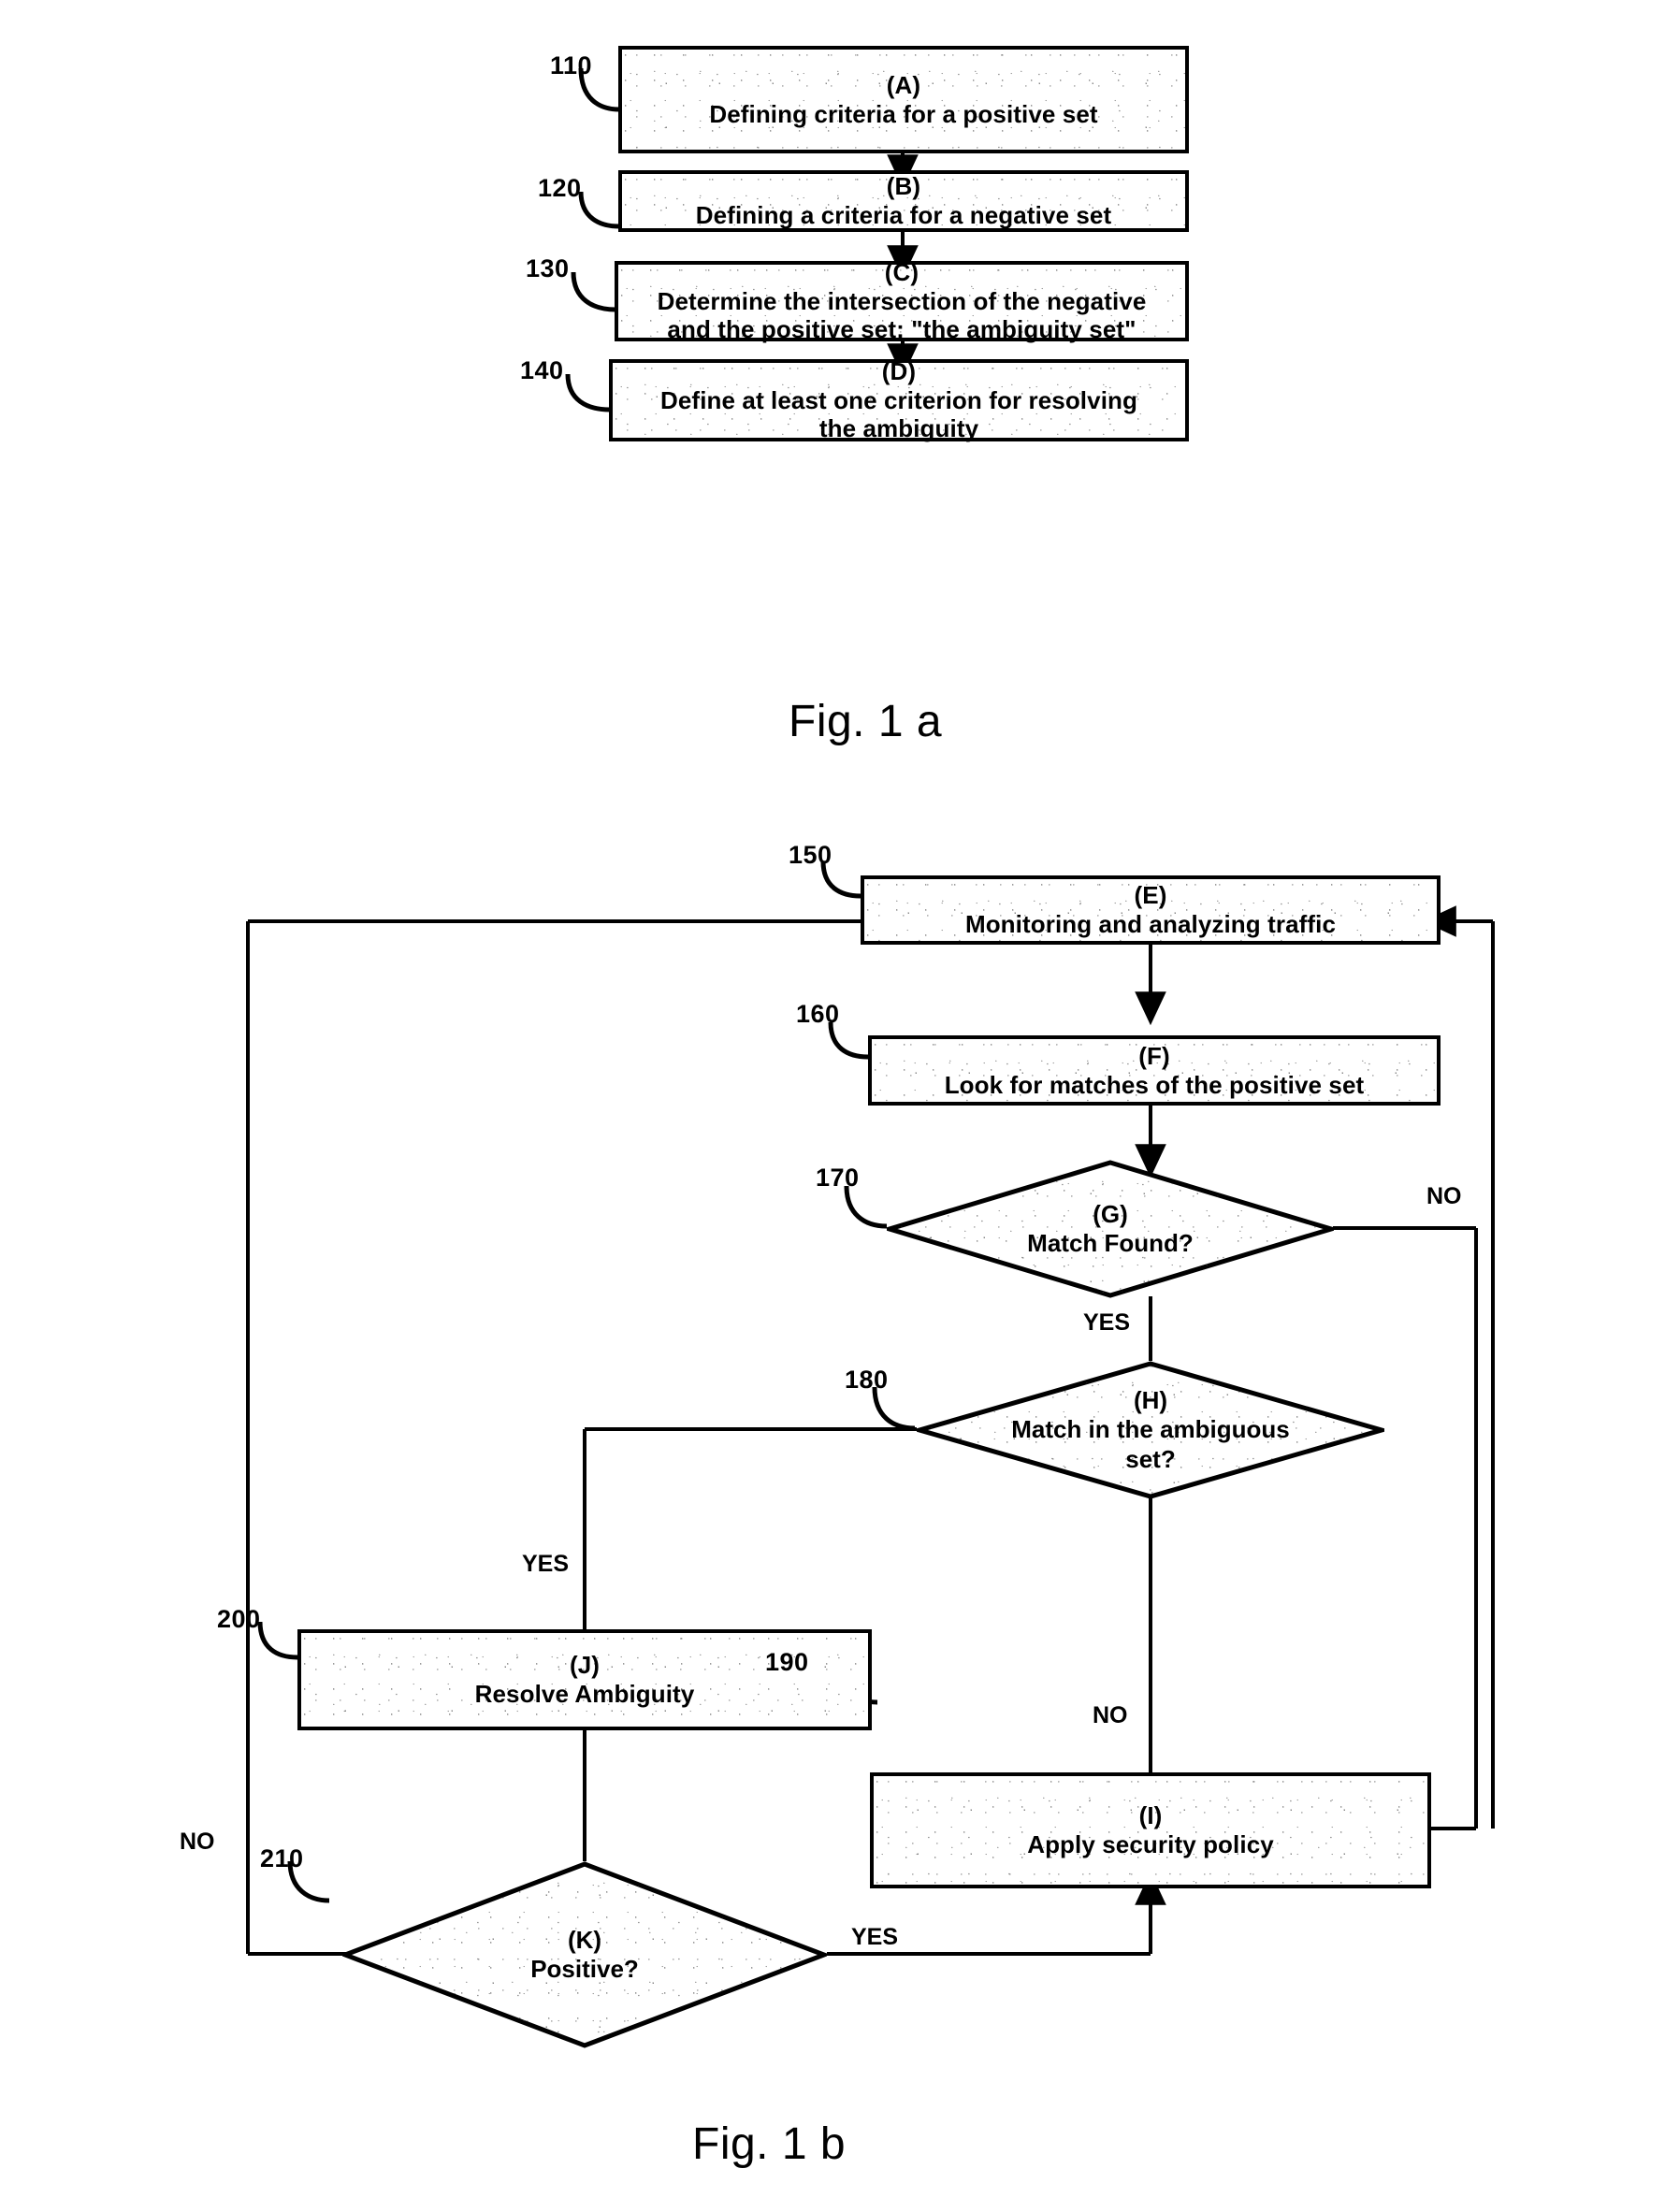 The image size is (1665, 2212). I want to click on fig1b-node-j: (J) Resolve Ambiguity, so click(585, 1680).